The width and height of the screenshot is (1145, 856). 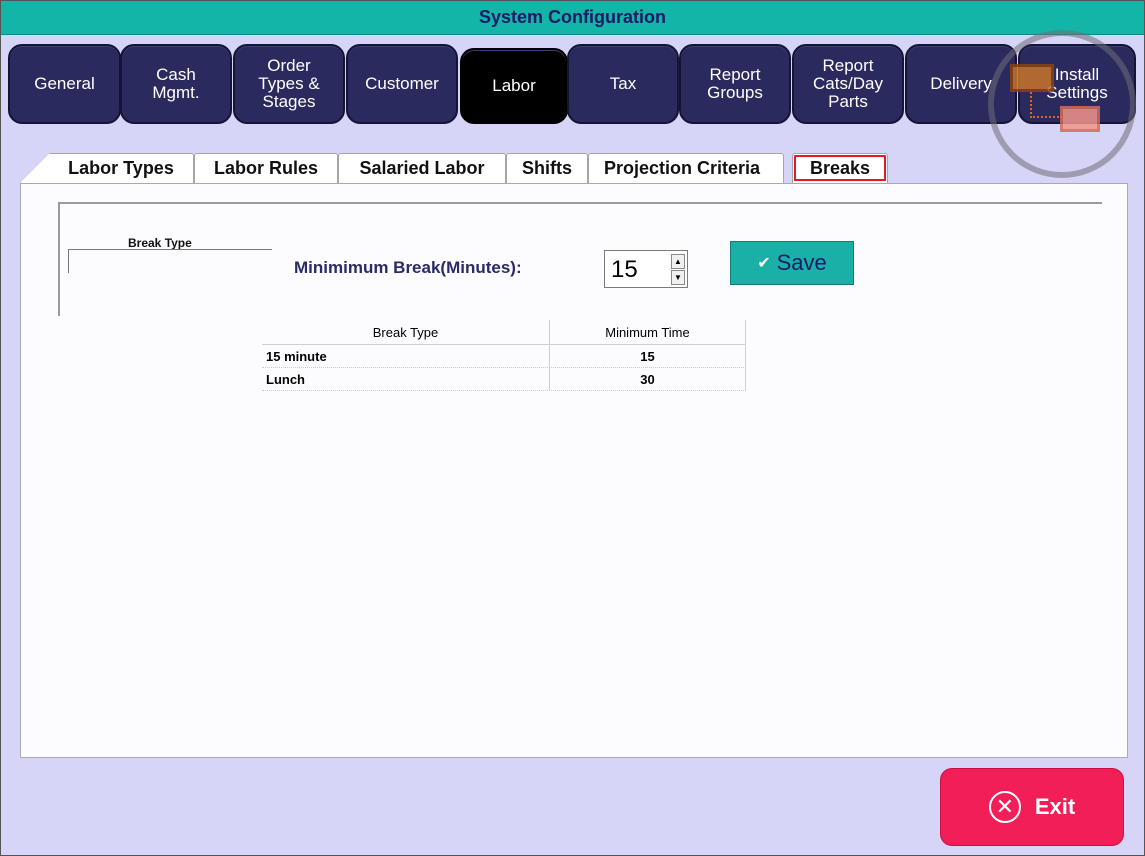 What do you see at coordinates (1046, 105) in the screenshot?
I see `connection-icon` at bounding box center [1046, 105].